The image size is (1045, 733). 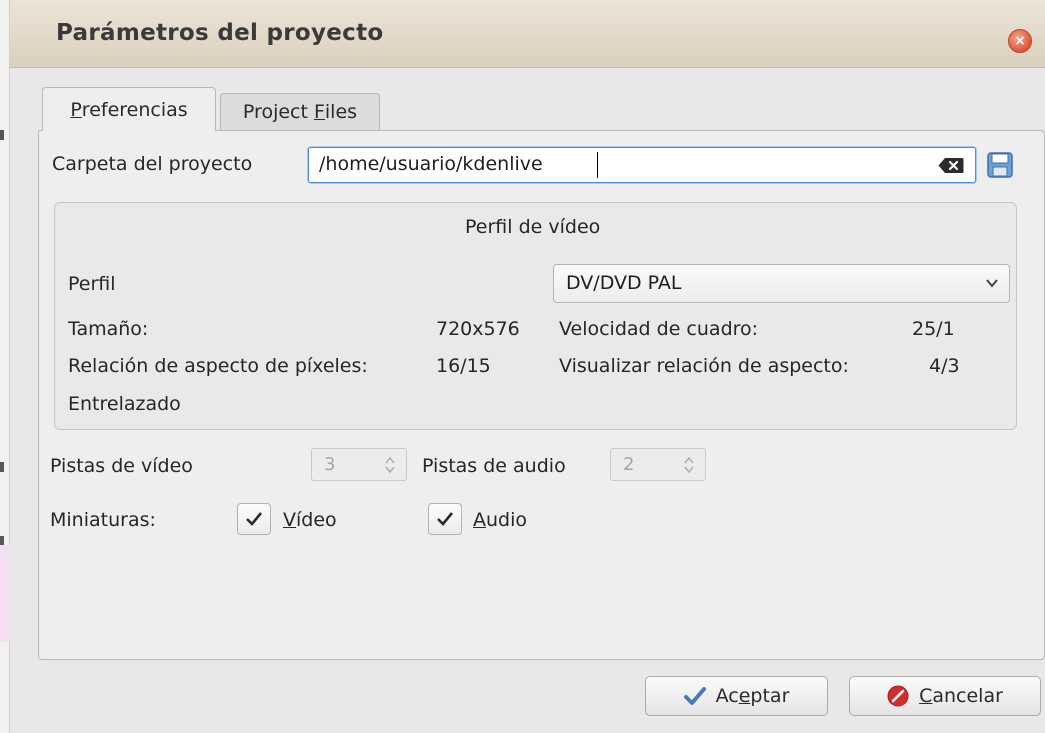 What do you see at coordinates (642, 165) in the screenshot?
I see `project-folder-input: /home/usuario/kdenlive` at bounding box center [642, 165].